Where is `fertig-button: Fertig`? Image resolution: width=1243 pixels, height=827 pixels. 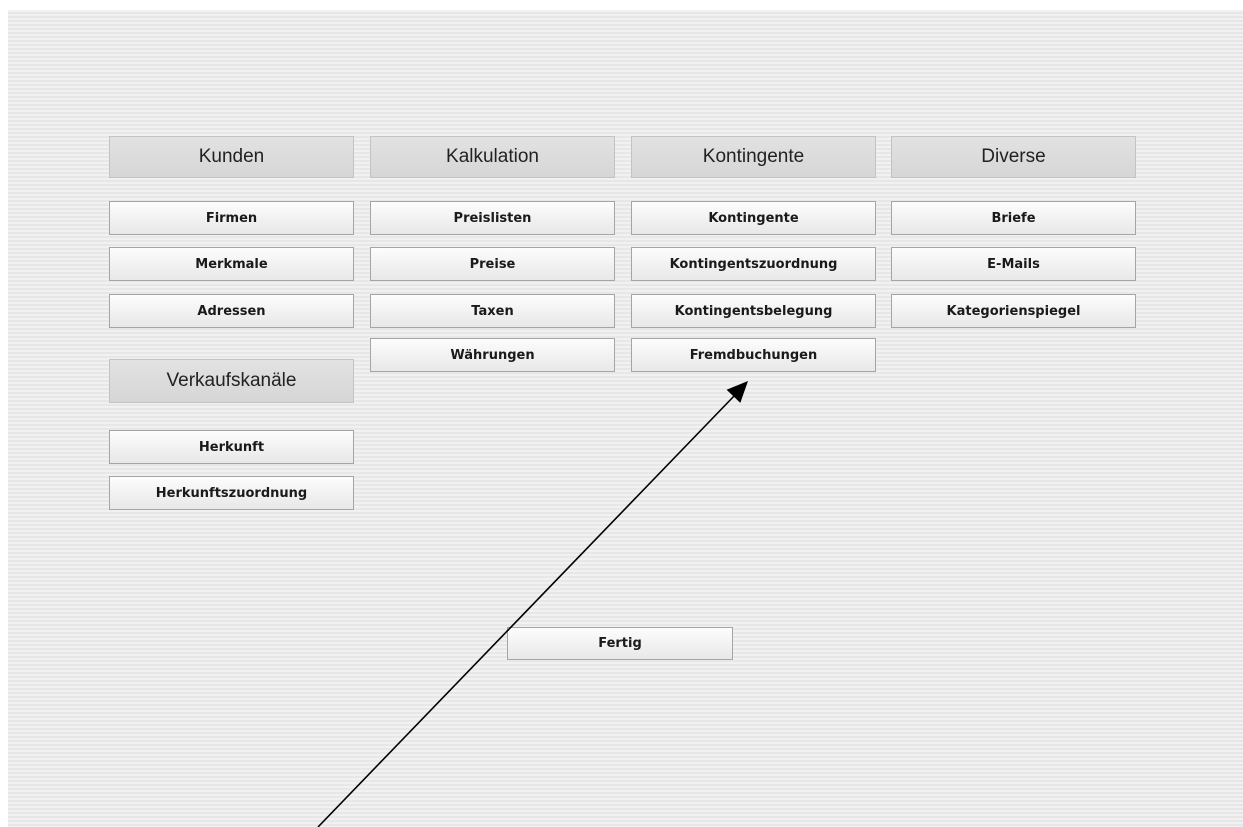
fertig-button: Fertig is located at coordinates (620, 643).